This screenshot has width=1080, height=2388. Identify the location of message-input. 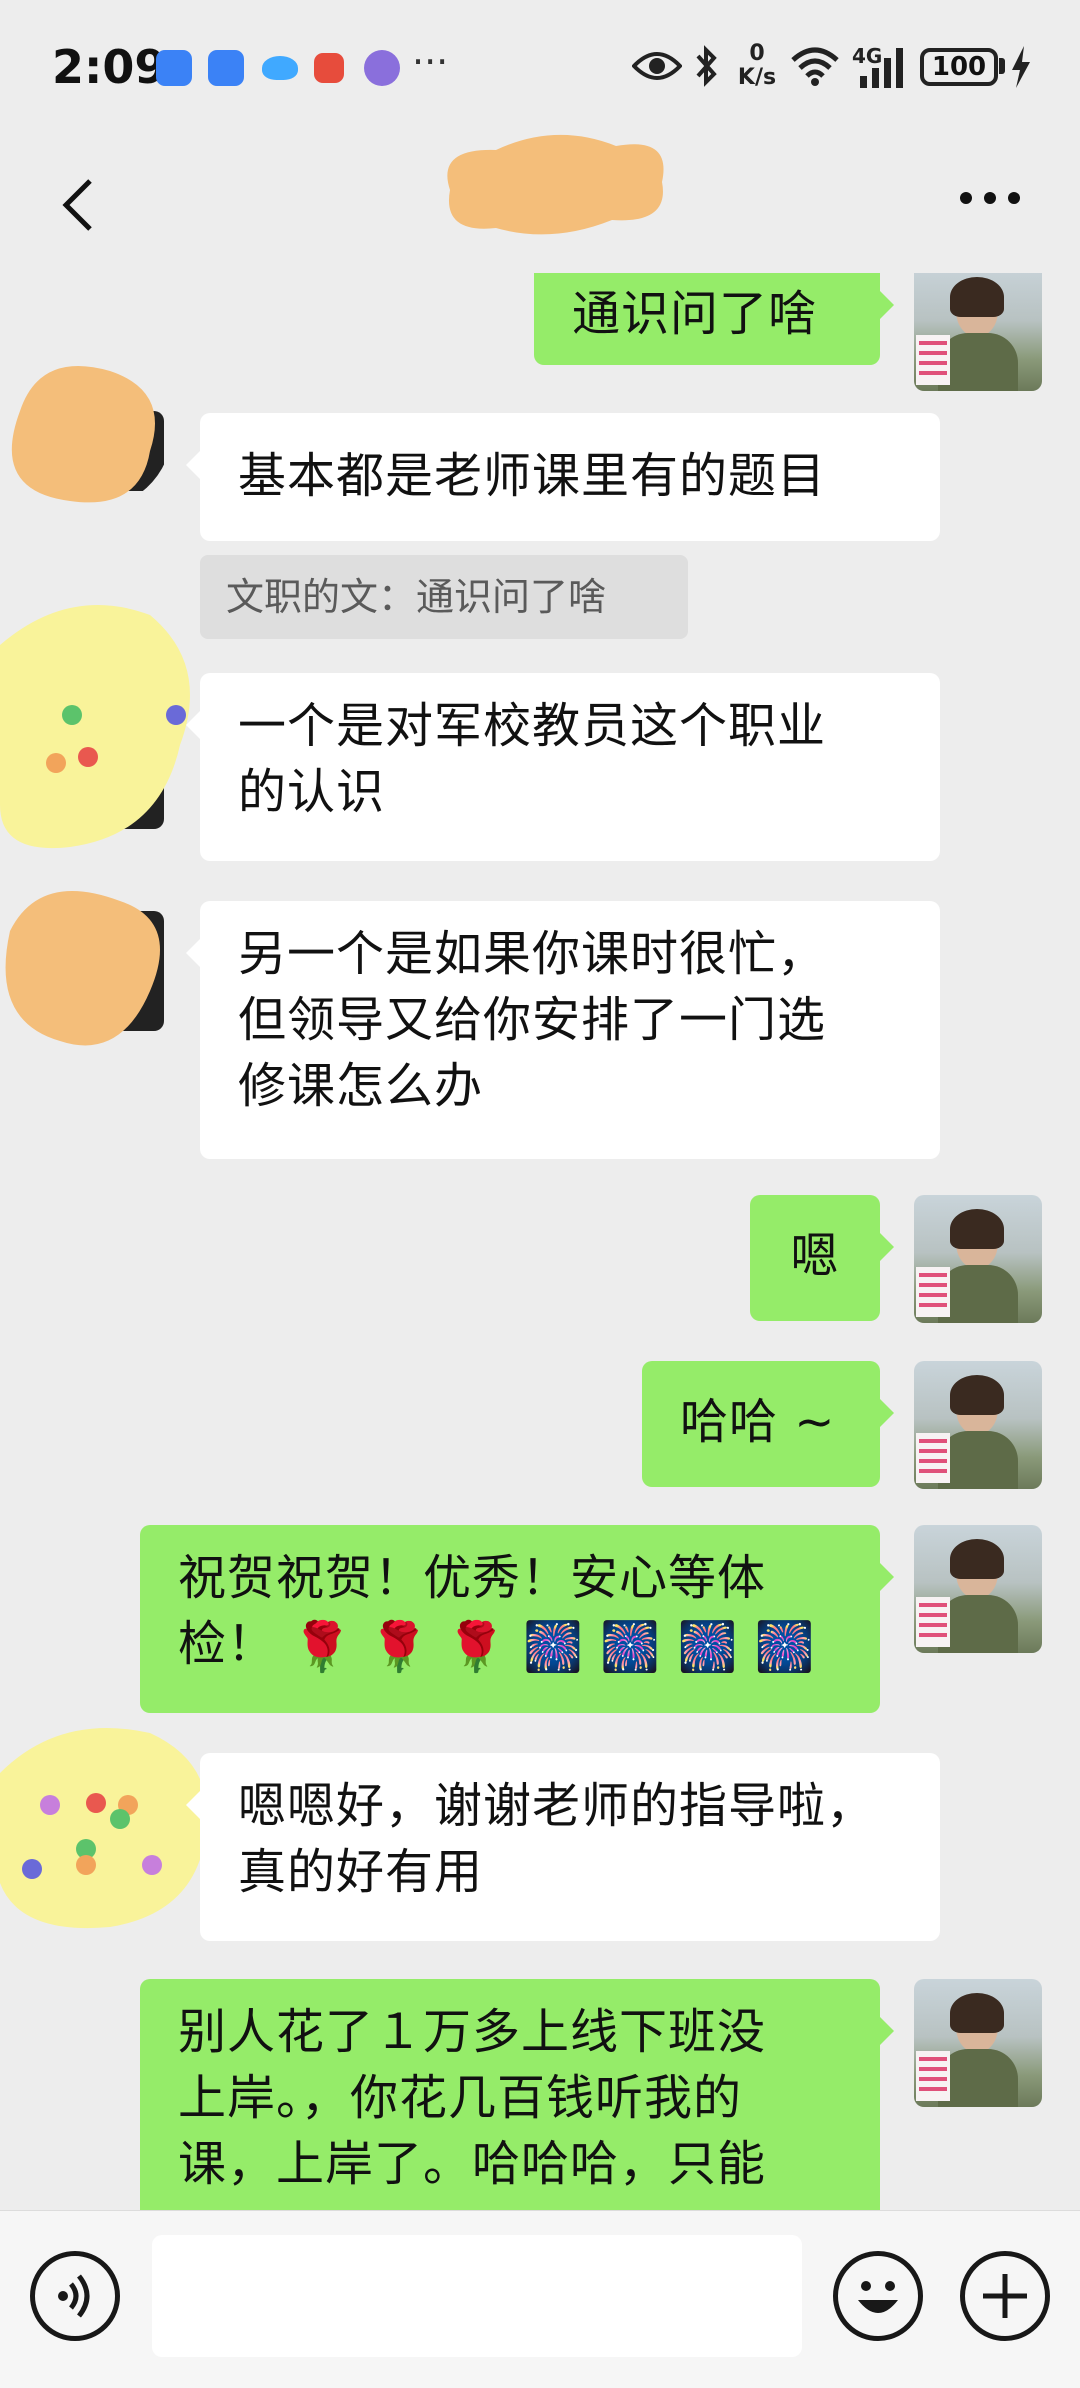
(477, 2296).